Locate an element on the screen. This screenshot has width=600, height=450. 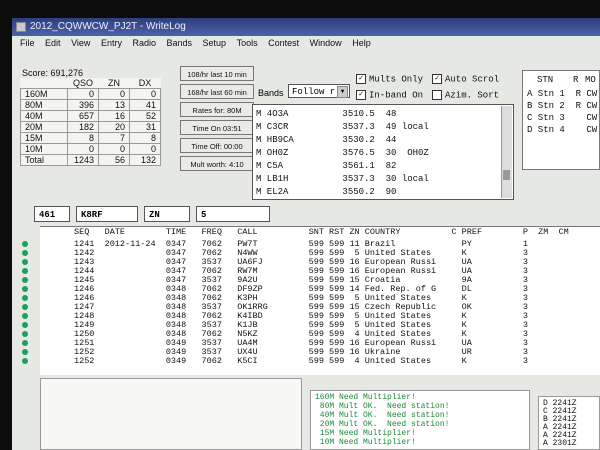
spot-row: M OH0Z 3576.5 30 OH0Z is located at coordinates (342, 153).